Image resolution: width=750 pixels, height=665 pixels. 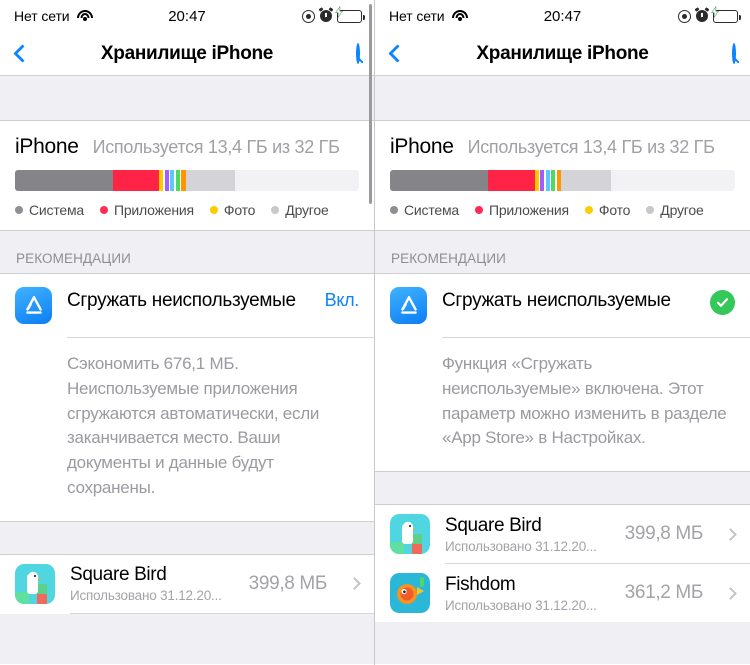 What do you see at coordinates (480, 584) in the screenshot?
I see `app-name: Fishdom` at bounding box center [480, 584].